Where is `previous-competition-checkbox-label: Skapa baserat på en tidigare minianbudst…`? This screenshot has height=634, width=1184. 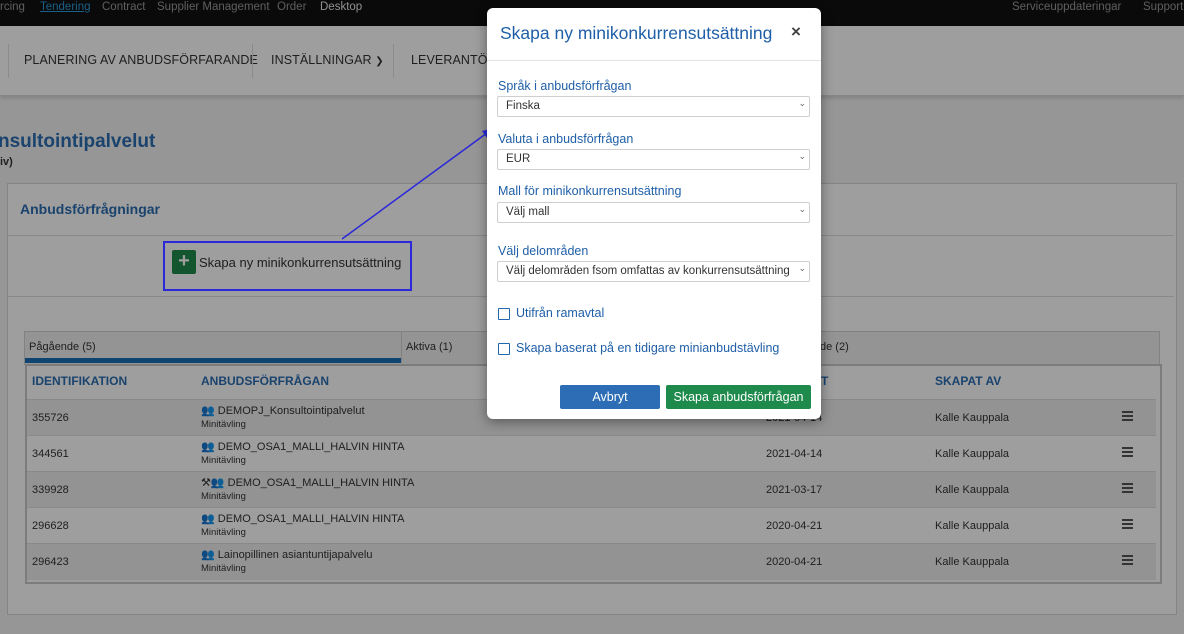 previous-competition-checkbox-label: Skapa baserat på en tidigare minianbudst… is located at coordinates (647, 348).